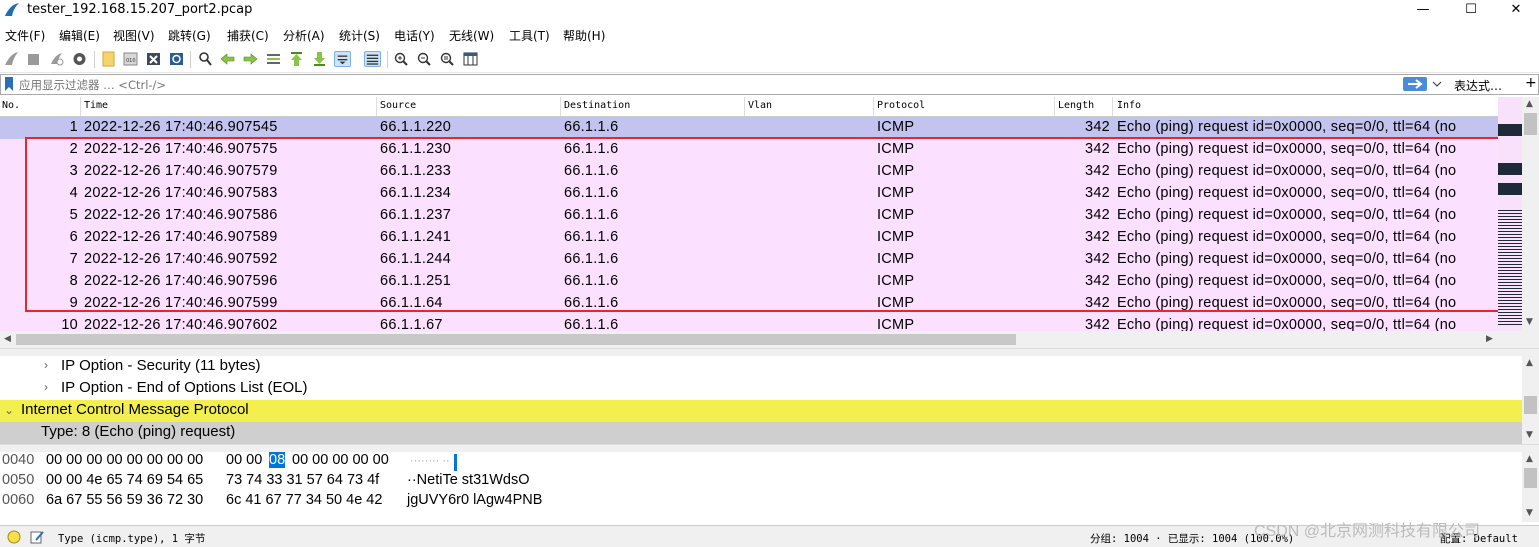 The width and height of the screenshot is (1539, 547). What do you see at coordinates (1516, 11) in the screenshot?
I see `close-button: ✕` at bounding box center [1516, 11].